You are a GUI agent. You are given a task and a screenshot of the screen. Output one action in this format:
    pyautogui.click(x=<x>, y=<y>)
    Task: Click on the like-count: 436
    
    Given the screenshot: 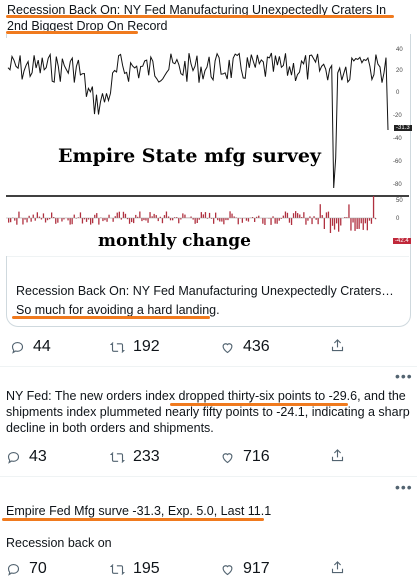 What is the action you would take?
    pyautogui.click(x=256, y=346)
    